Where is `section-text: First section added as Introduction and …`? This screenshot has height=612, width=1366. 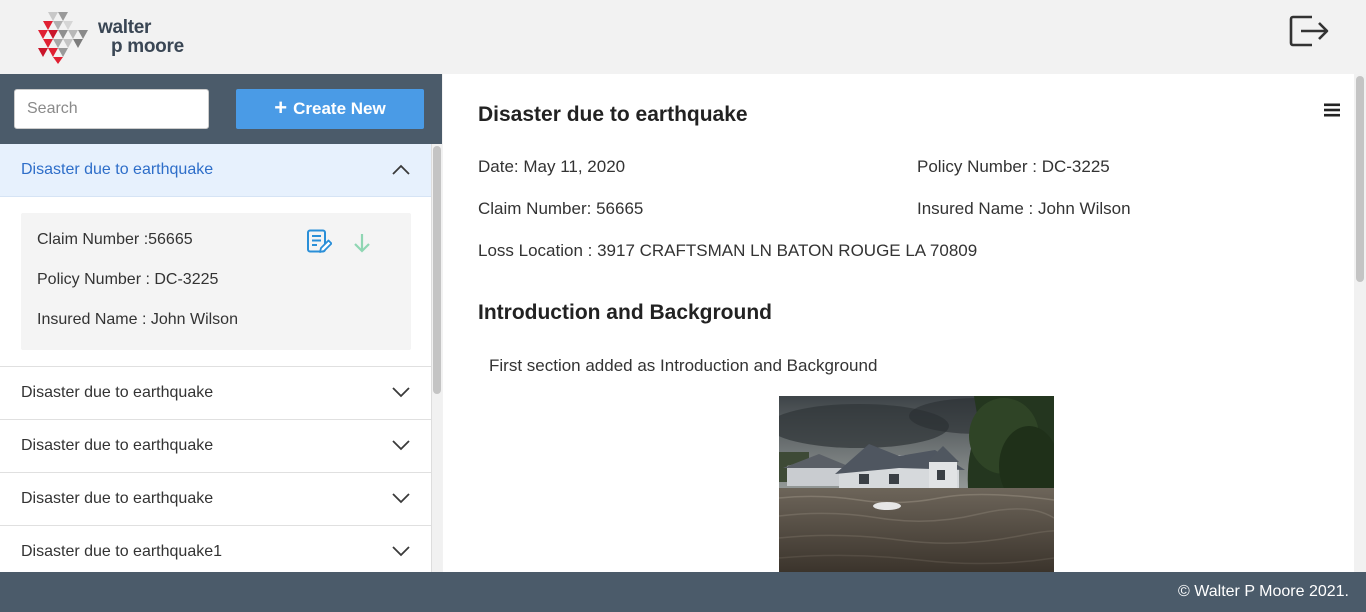 section-text: First section added as Introduction and … is located at coordinates (683, 365).